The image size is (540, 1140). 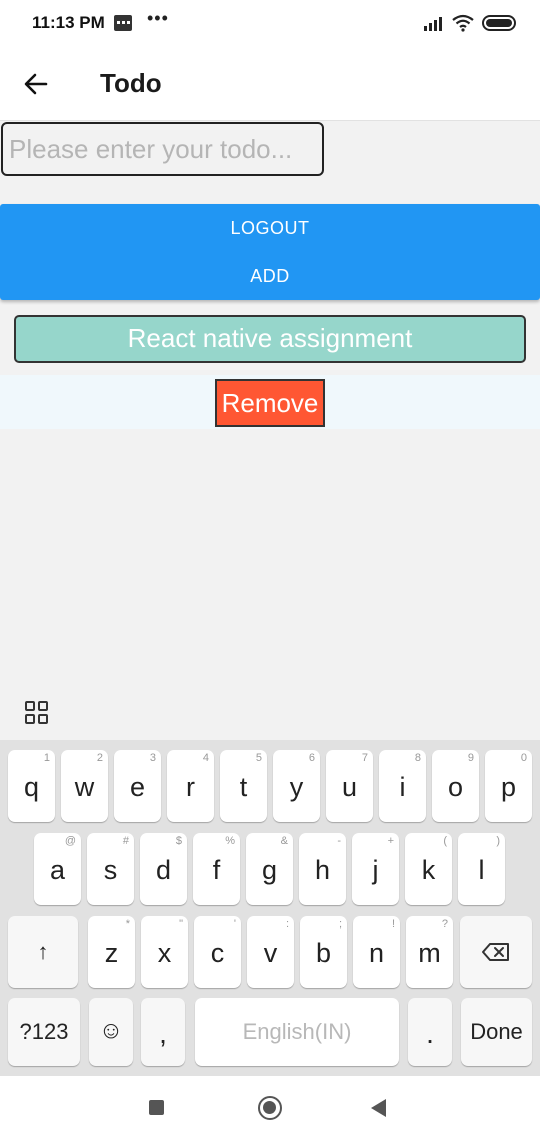 I want to click on key-z: * z, so click(x=111, y=952).